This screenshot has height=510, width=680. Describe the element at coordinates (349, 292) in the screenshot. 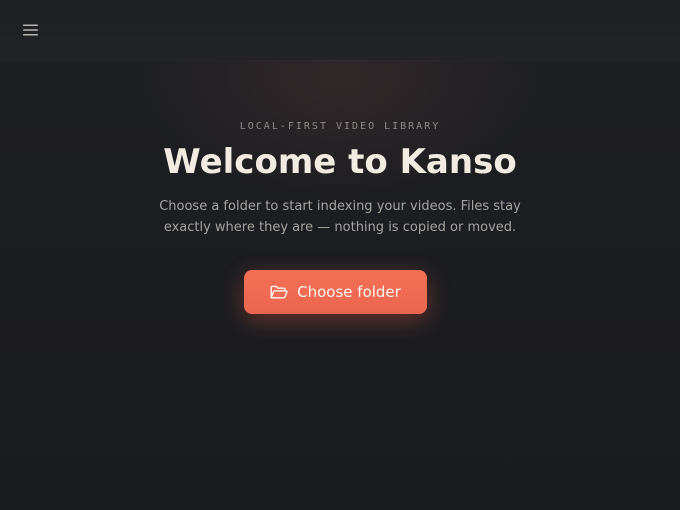

I see `choose-folder-label: Choose folder` at that location.